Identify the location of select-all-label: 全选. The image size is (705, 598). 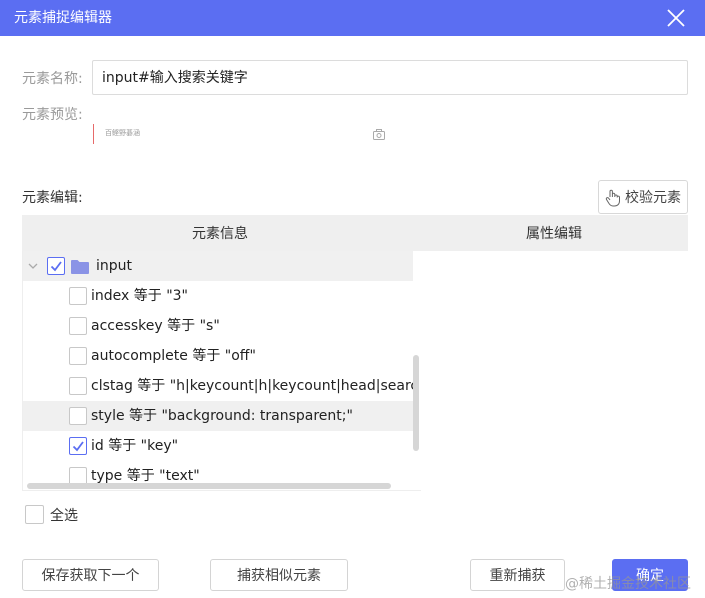
(64, 516).